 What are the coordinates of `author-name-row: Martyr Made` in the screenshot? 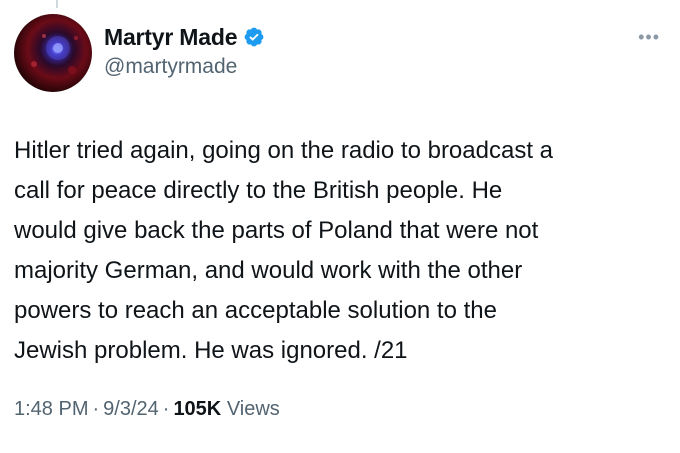 It's located at (184, 37).